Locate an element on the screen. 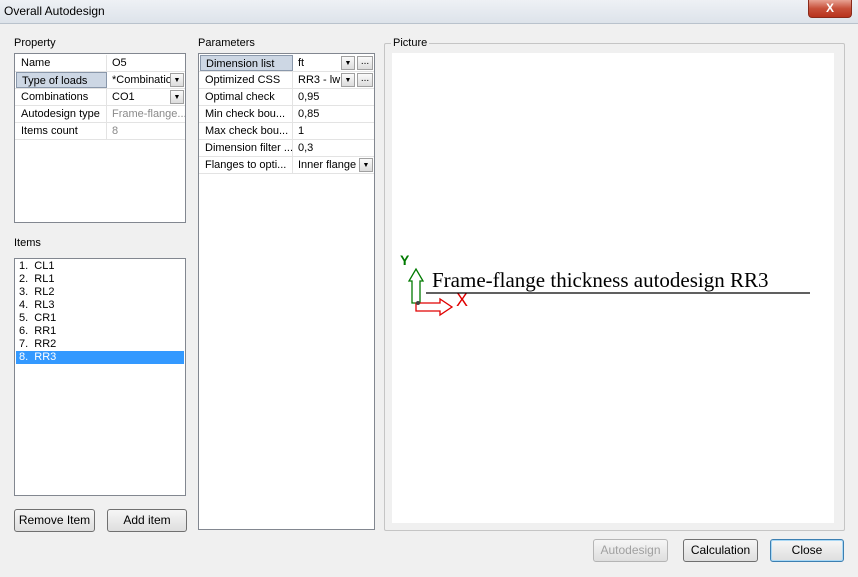  property-value-text: *Combinatioı is located at coordinates (143, 80).